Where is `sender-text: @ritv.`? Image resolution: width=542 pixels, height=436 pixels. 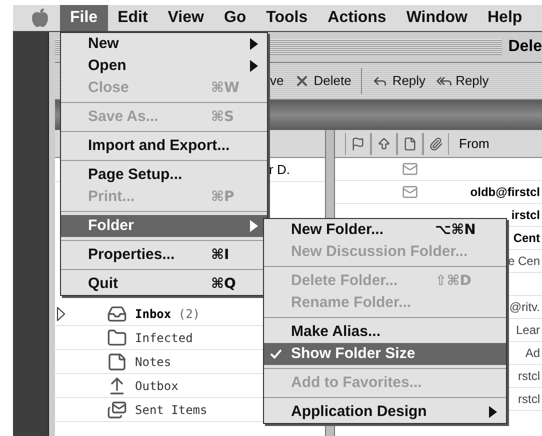
sender-text: @ritv. is located at coordinates (524, 307).